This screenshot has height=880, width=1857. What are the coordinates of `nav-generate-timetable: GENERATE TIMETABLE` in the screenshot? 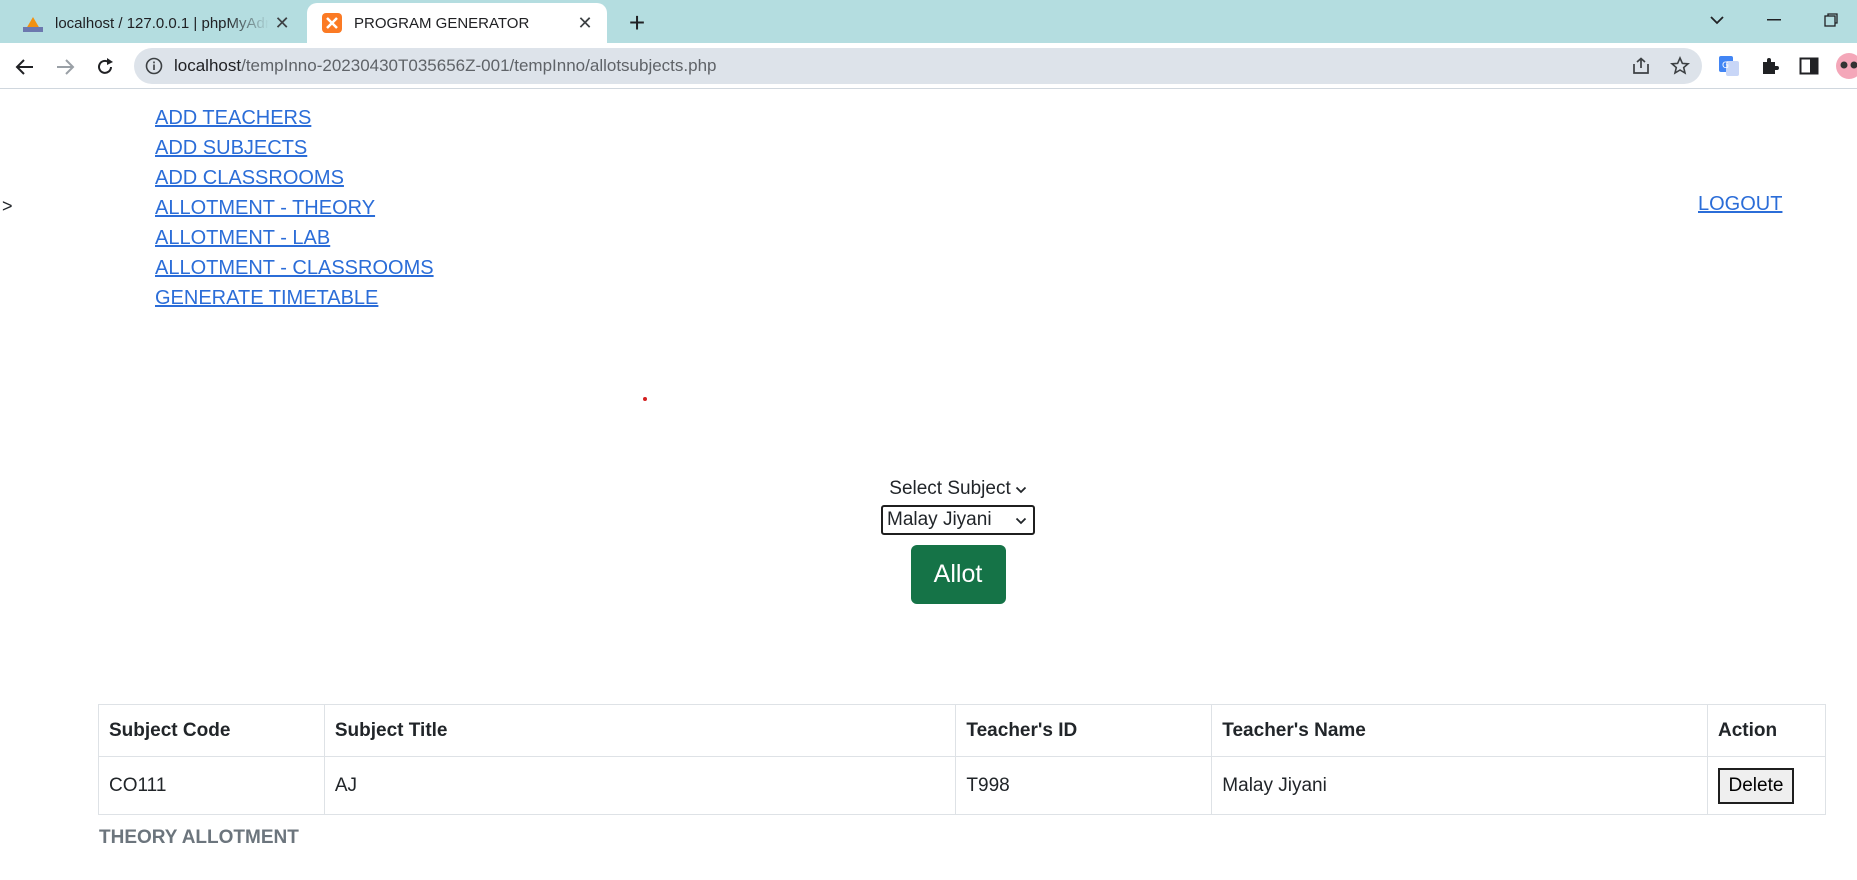 It's located at (294, 298).